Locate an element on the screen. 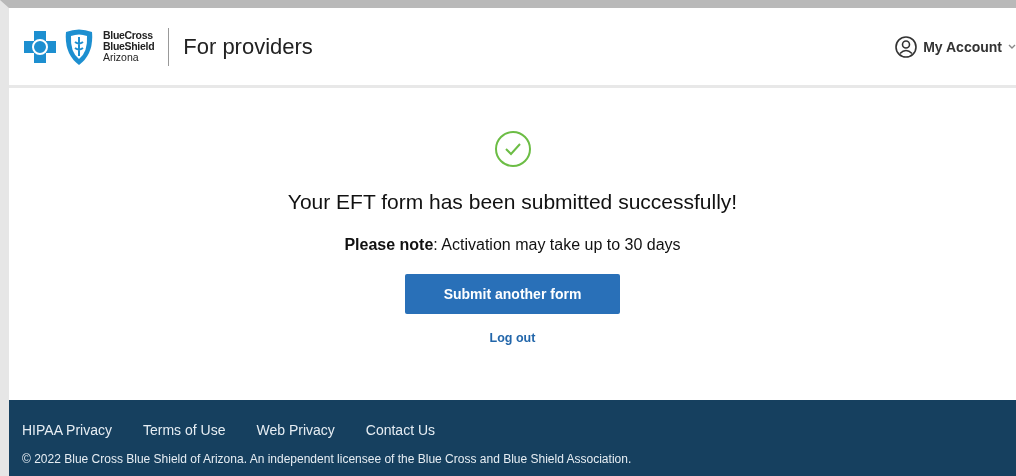  log-out-link: Log out is located at coordinates (512, 338).